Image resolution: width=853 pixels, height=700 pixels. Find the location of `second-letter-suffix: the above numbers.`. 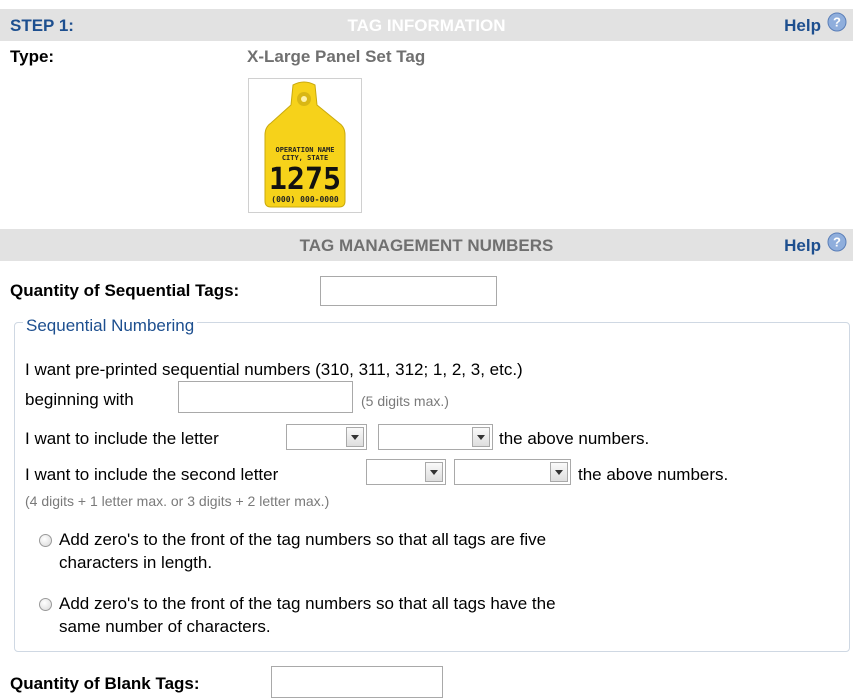

second-letter-suffix: the above numbers. is located at coordinates (653, 474).